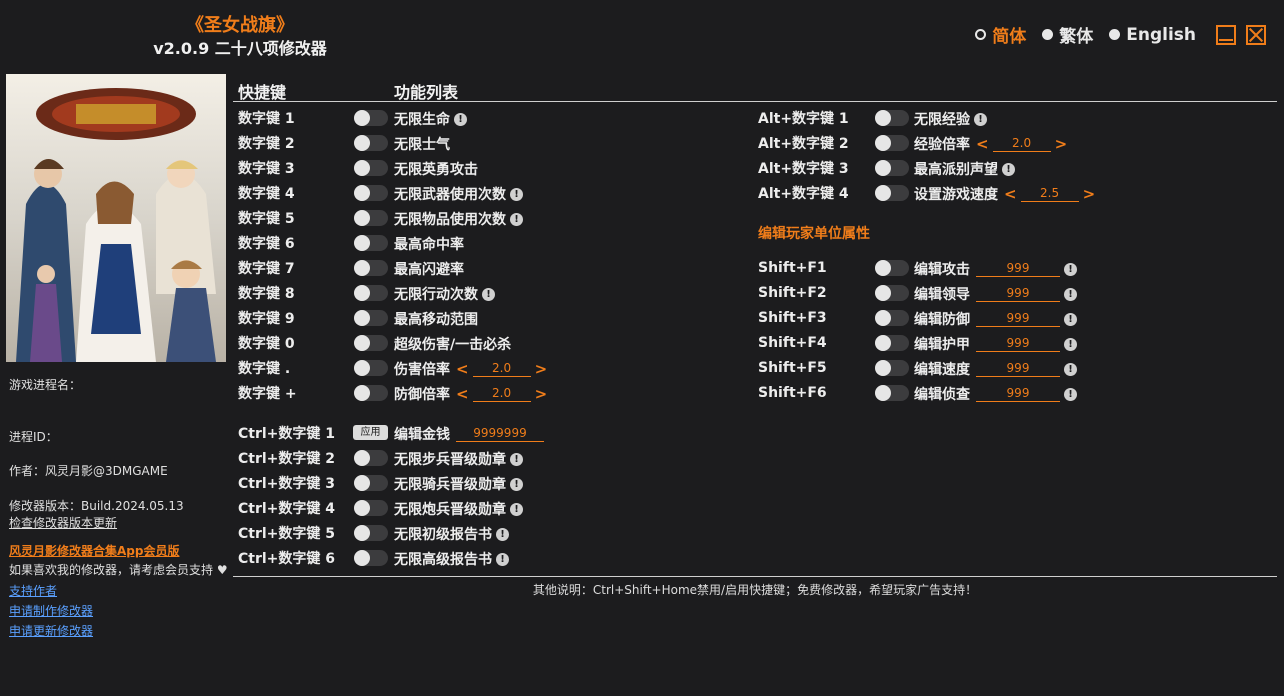 The image size is (1284, 696). What do you see at coordinates (370, 432) in the screenshot?
I see `apply-button: 应用` at bounding box center [370, 432].